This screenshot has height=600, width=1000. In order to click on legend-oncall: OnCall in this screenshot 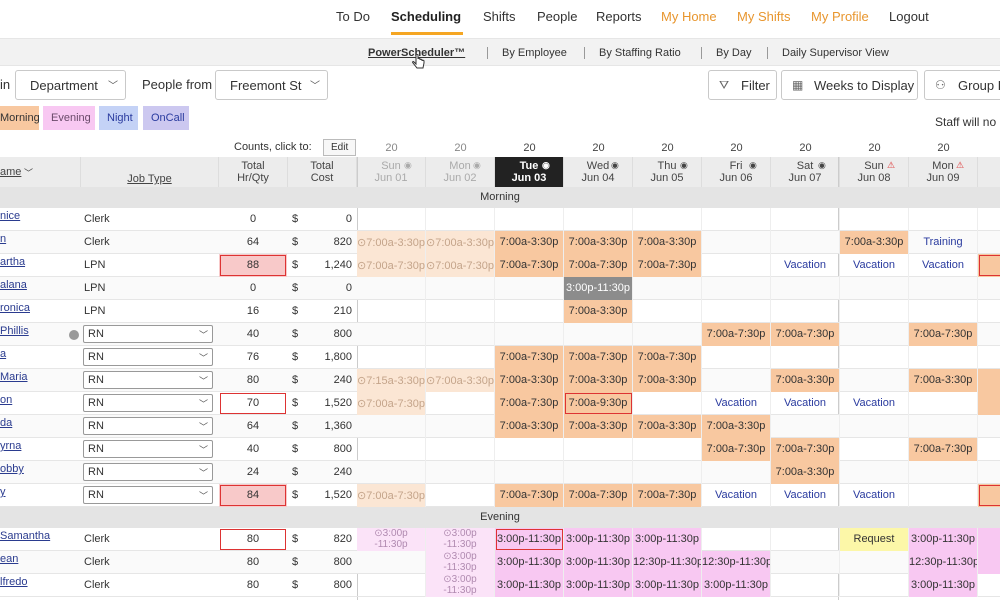, I will do `click(166, 118)`.